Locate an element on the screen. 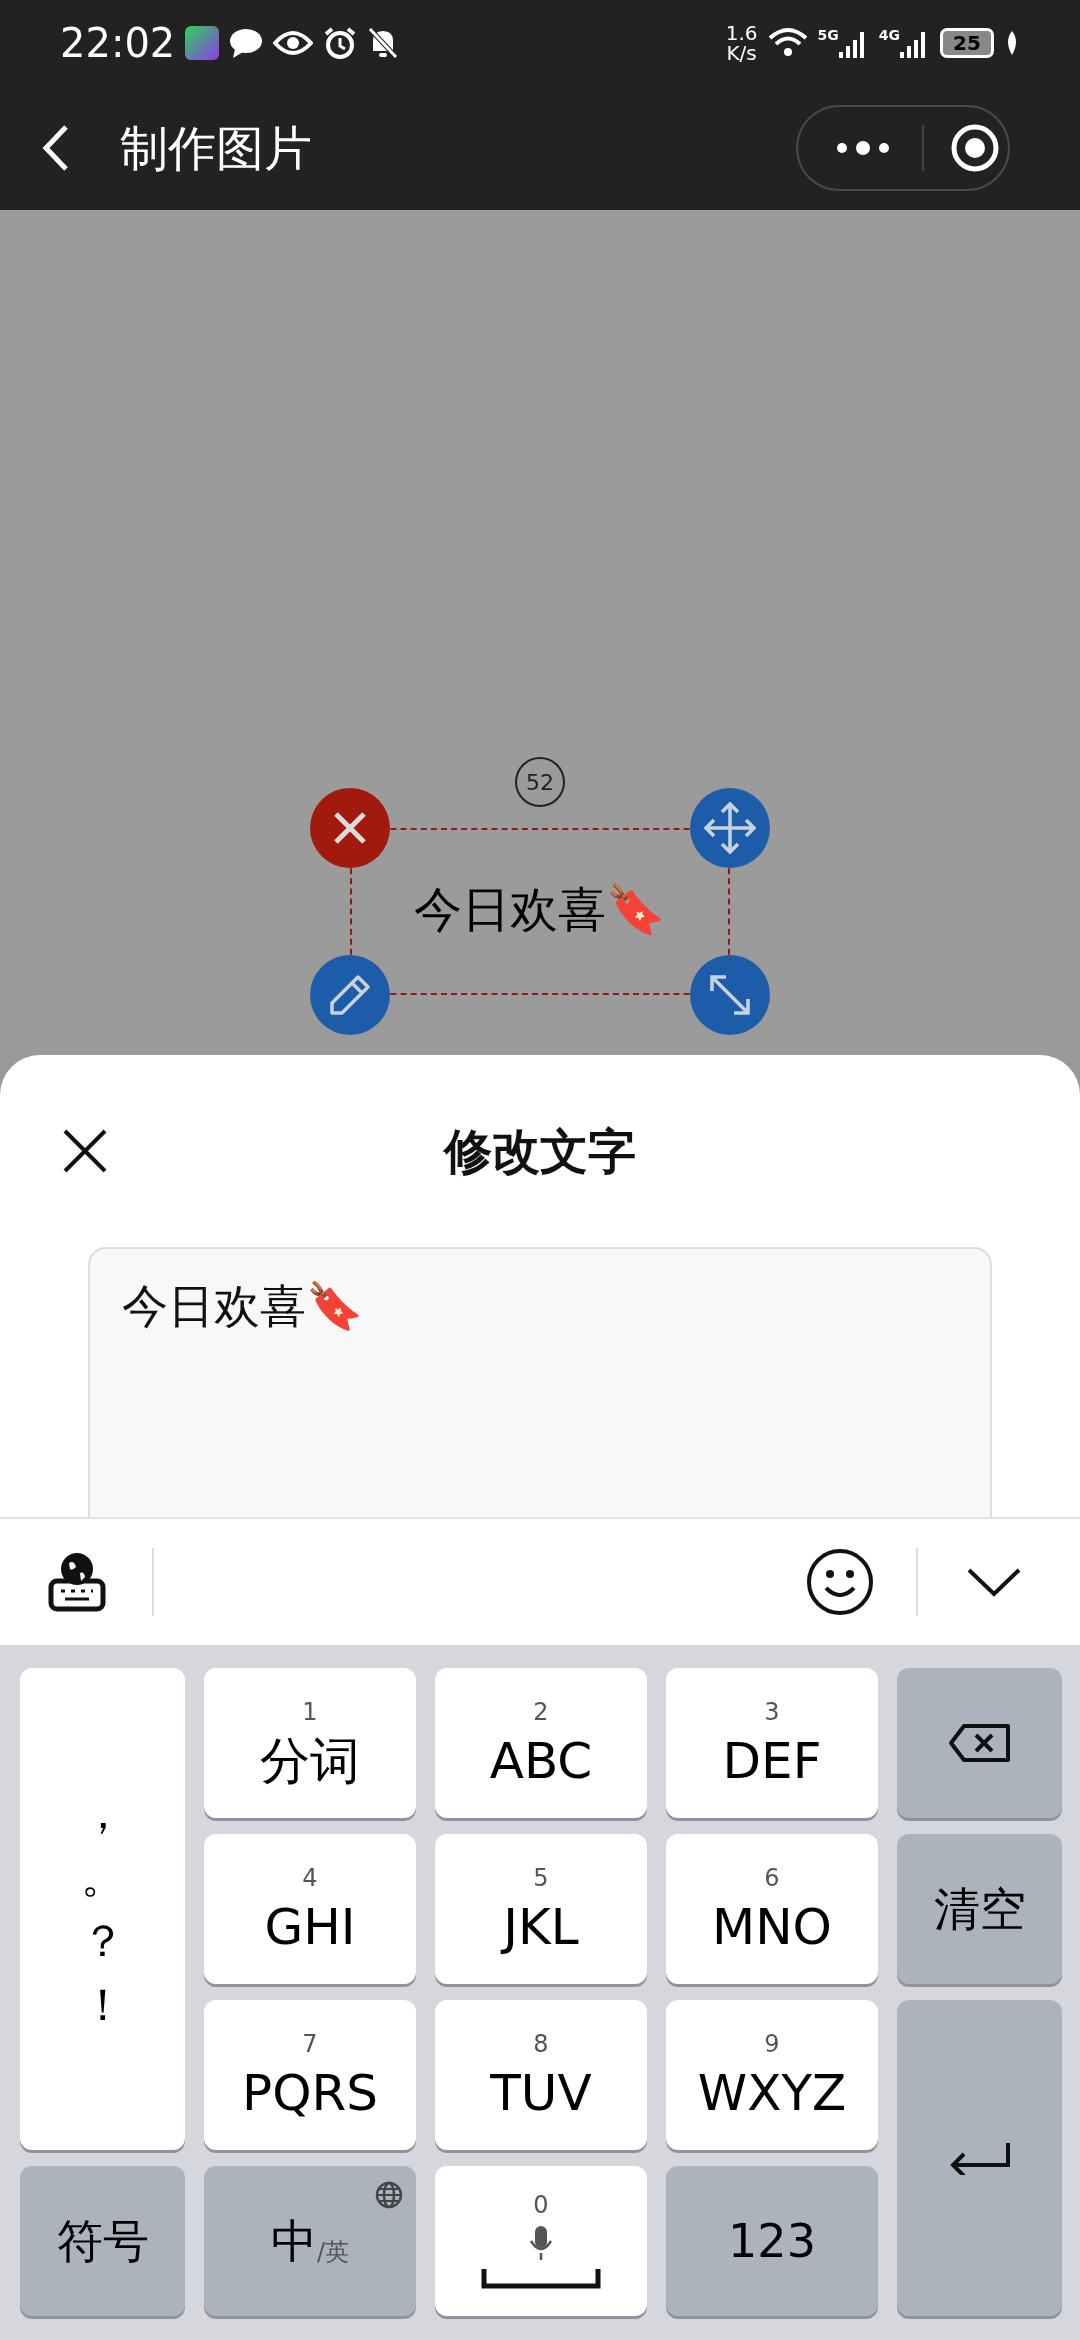 This screenshot has width=1080, height=2340. pencil-icon is located at coordinates (350, 995).